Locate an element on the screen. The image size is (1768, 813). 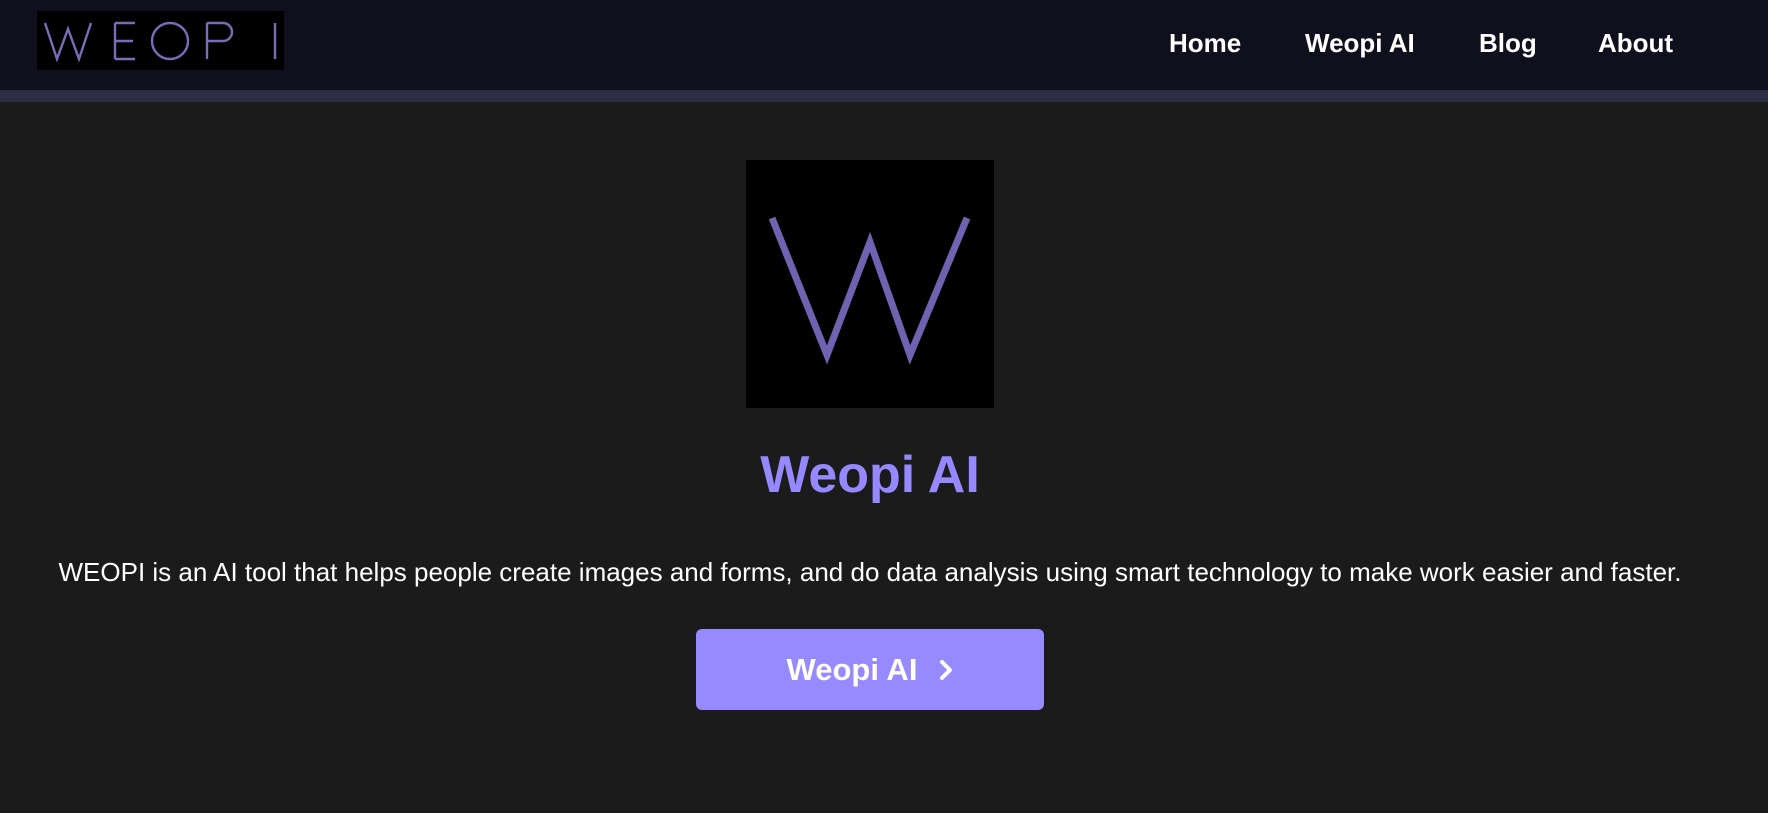
weopi-ai-cta-button: Weopi AI is located at coordinates (870, 669).